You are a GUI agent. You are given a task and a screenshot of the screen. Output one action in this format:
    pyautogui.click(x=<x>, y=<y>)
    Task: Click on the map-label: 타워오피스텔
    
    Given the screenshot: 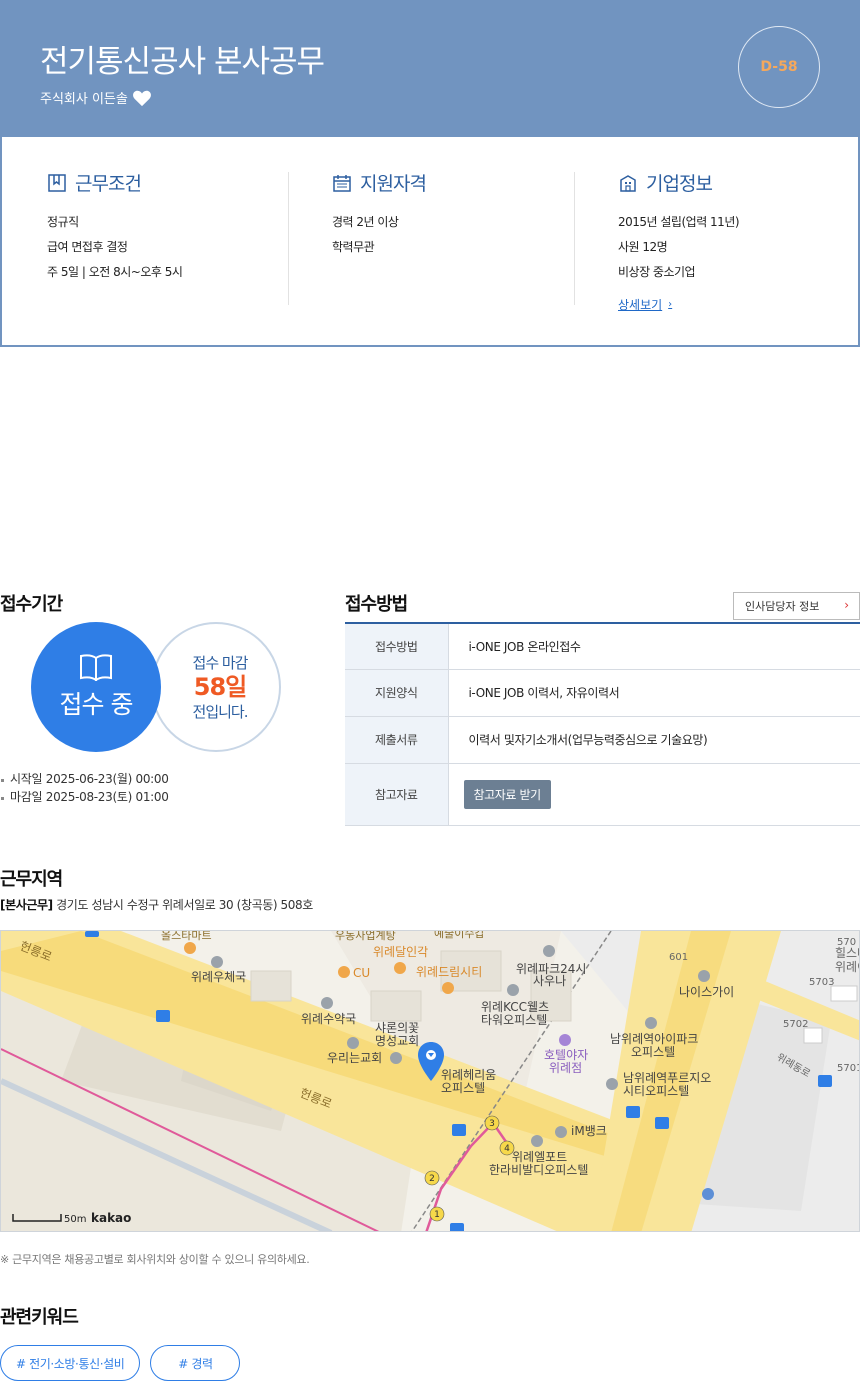 What is the action you would take?
    pyautogui.click(x=514, y=1020)
    